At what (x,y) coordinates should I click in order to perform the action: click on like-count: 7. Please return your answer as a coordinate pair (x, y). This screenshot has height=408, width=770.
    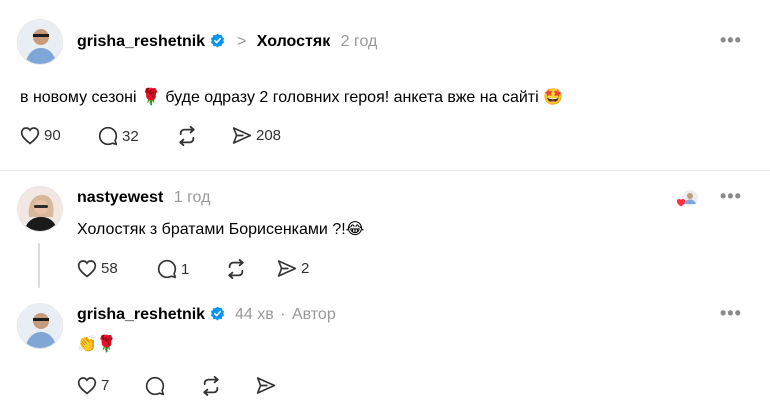
    Looking at the image, I should click on (105, 385).